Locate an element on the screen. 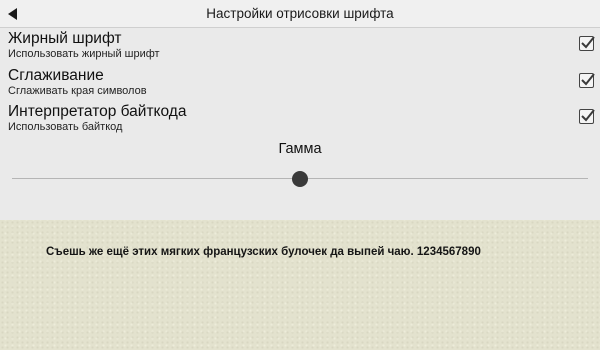  bold-font-checkbox is located at coordinates (587, 43).